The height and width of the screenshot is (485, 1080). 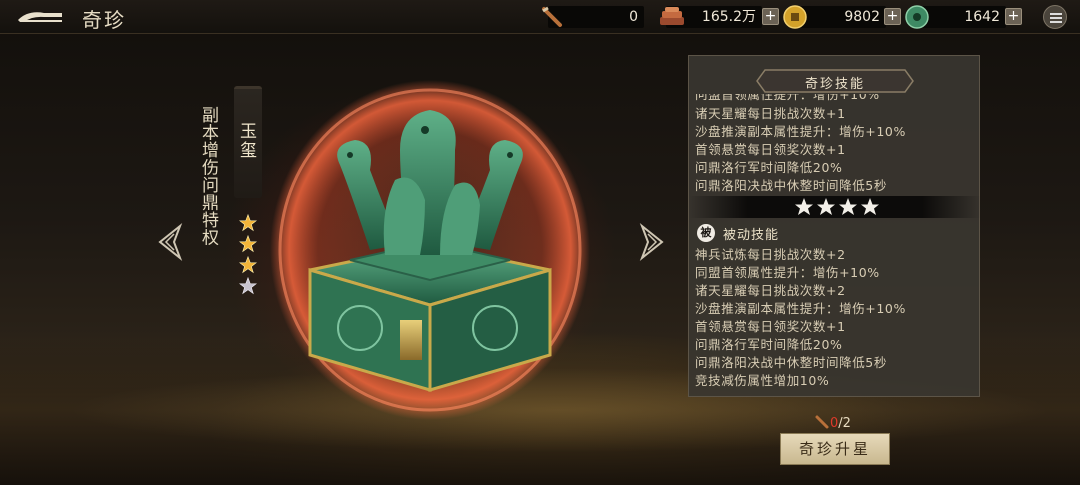 What do you see at coordinates (706, 233) in the screenshot?
I see `passive-badge-icon: 被` at bounding box center [706, 233].